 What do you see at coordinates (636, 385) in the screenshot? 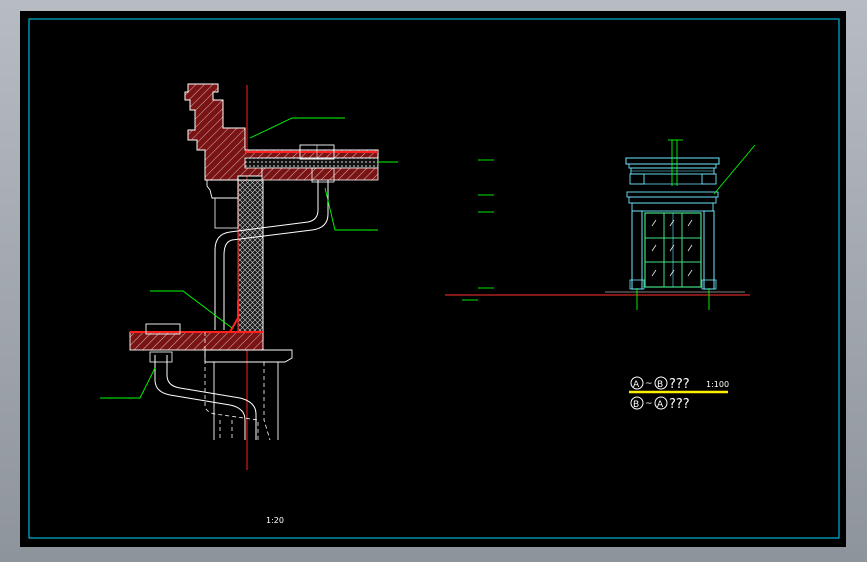
I see `marker-a-label: A` at bounding box center [636, 385].